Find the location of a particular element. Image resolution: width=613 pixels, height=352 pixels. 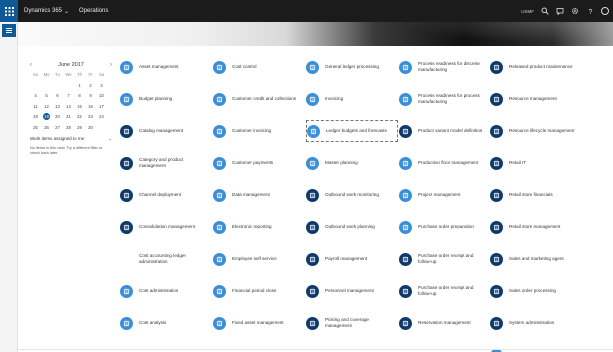

avatar is located at coordinates (605, 11).